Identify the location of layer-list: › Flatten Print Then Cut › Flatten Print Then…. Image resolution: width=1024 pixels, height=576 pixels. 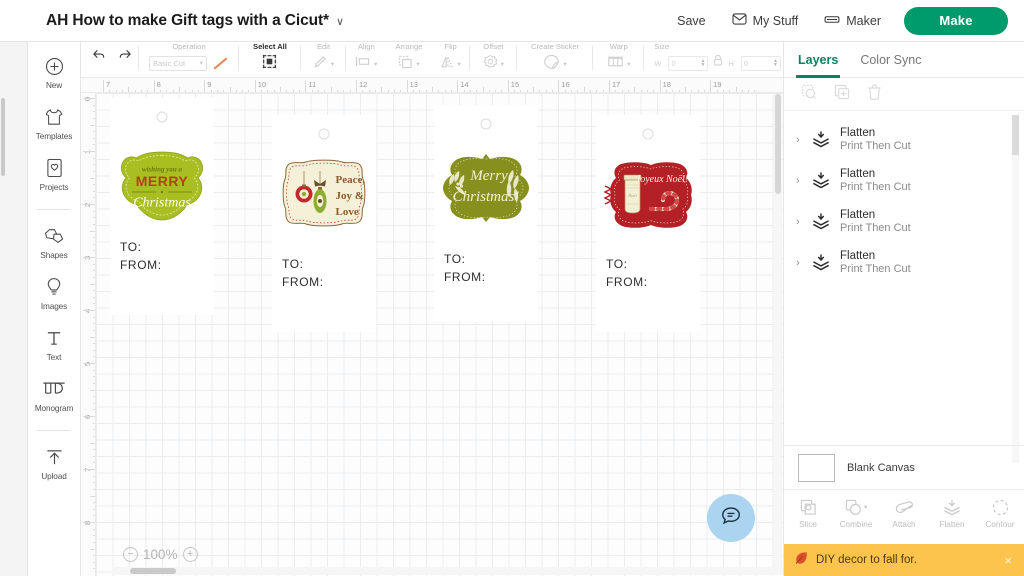
(904, 289).